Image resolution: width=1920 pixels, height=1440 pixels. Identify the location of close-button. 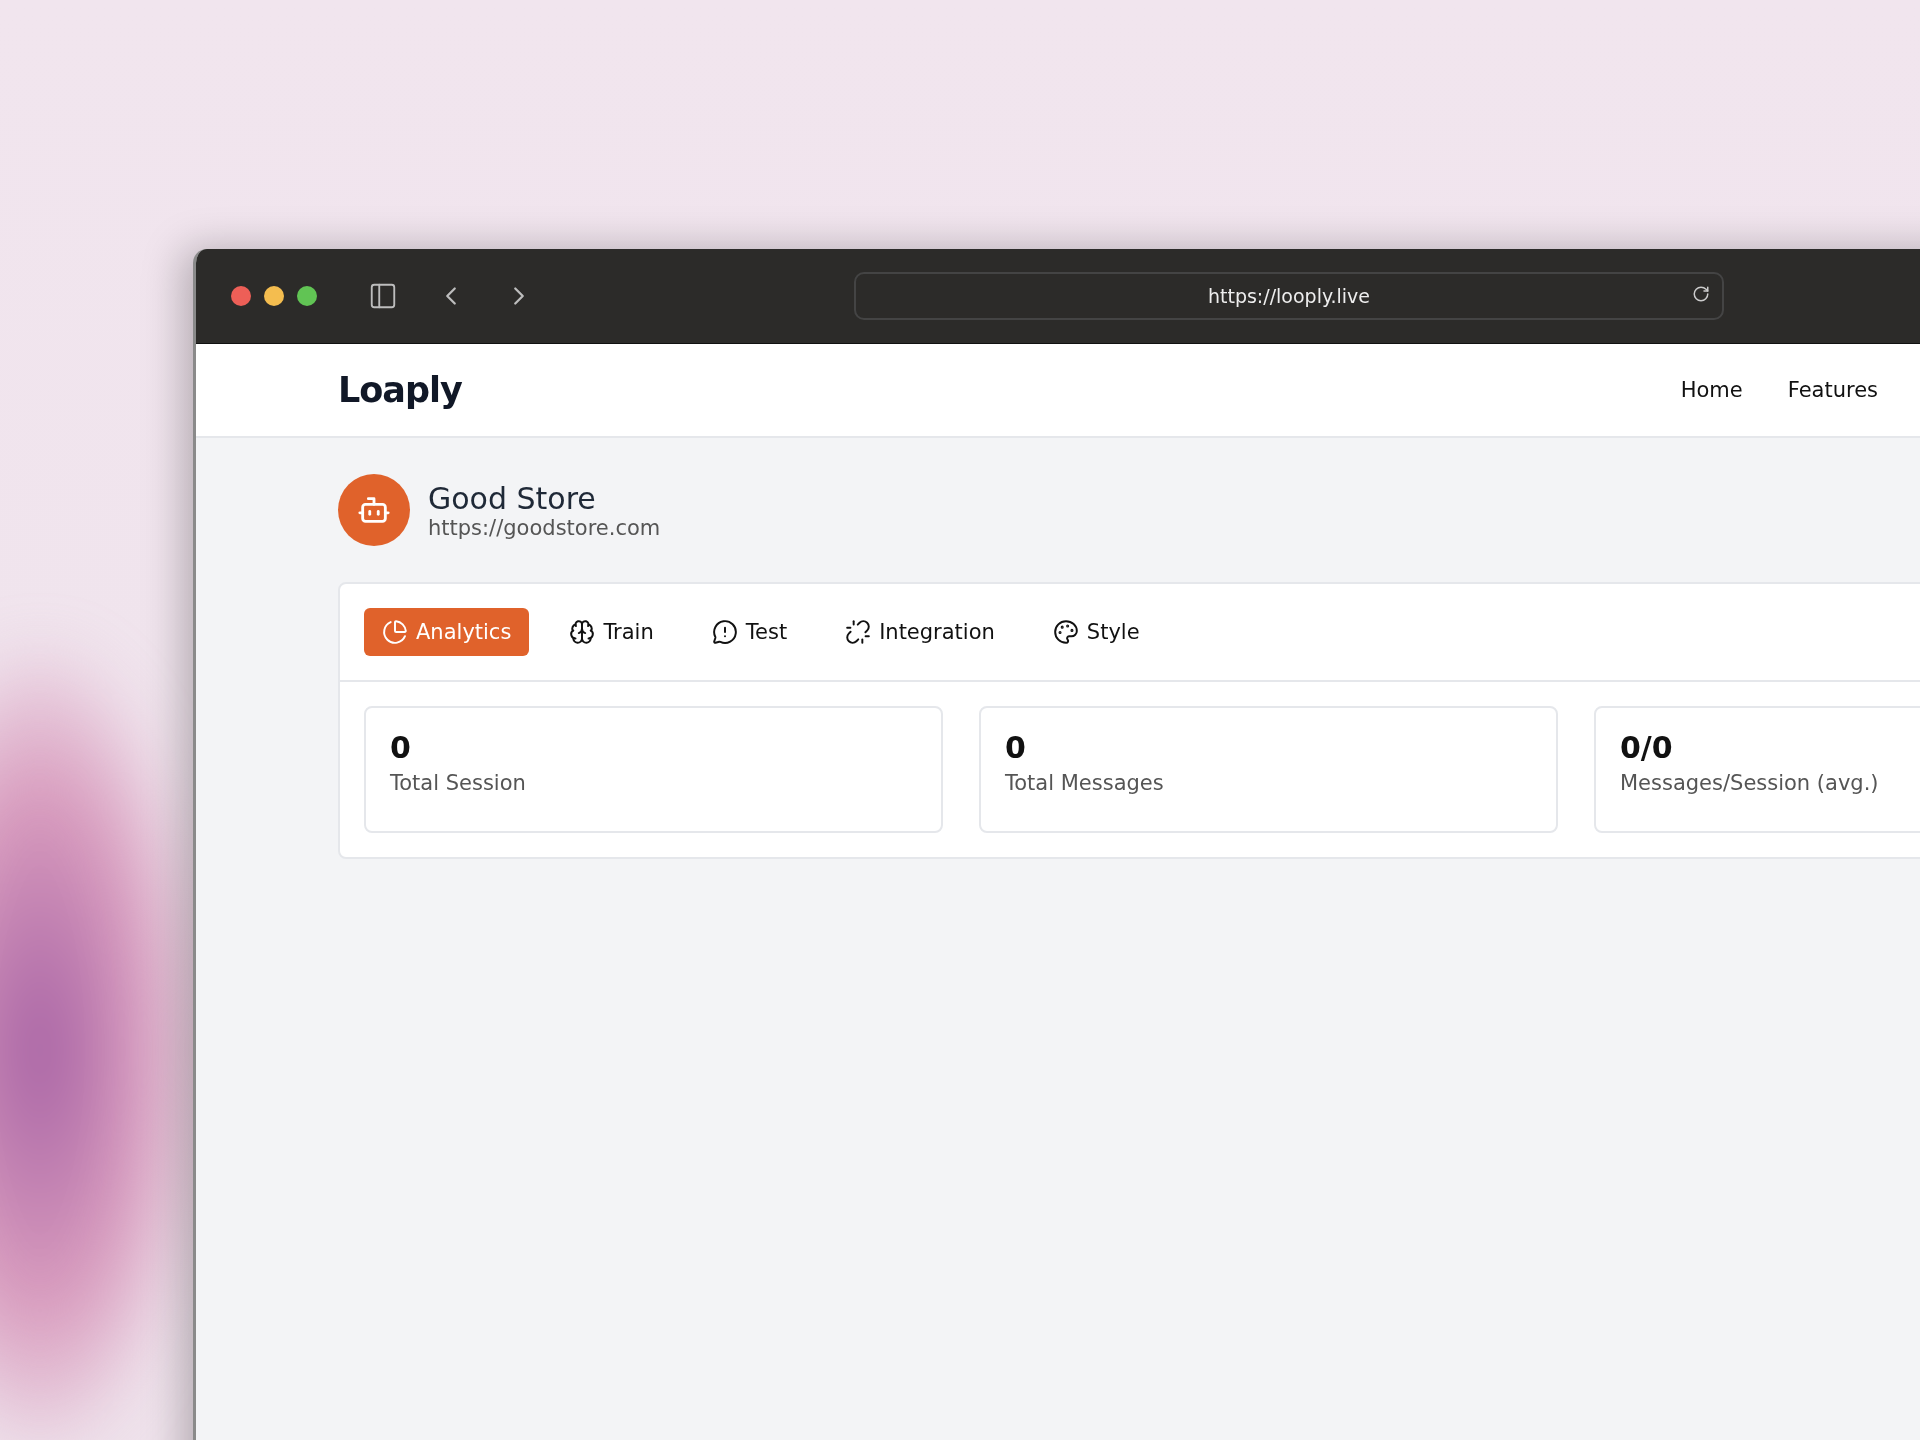
(241, 296).